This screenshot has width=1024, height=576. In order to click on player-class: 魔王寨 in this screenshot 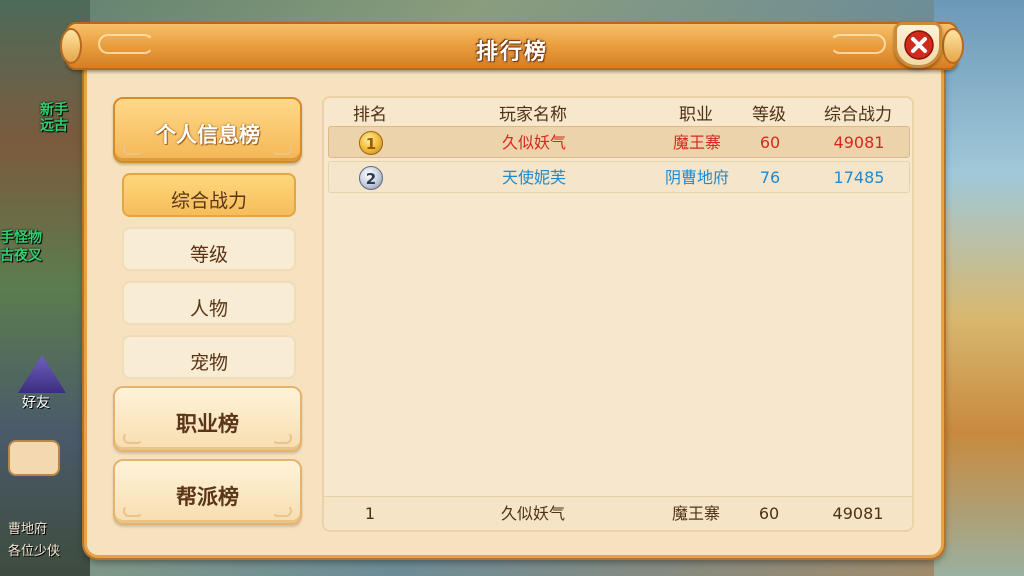, I will do `click(696, 142)`.